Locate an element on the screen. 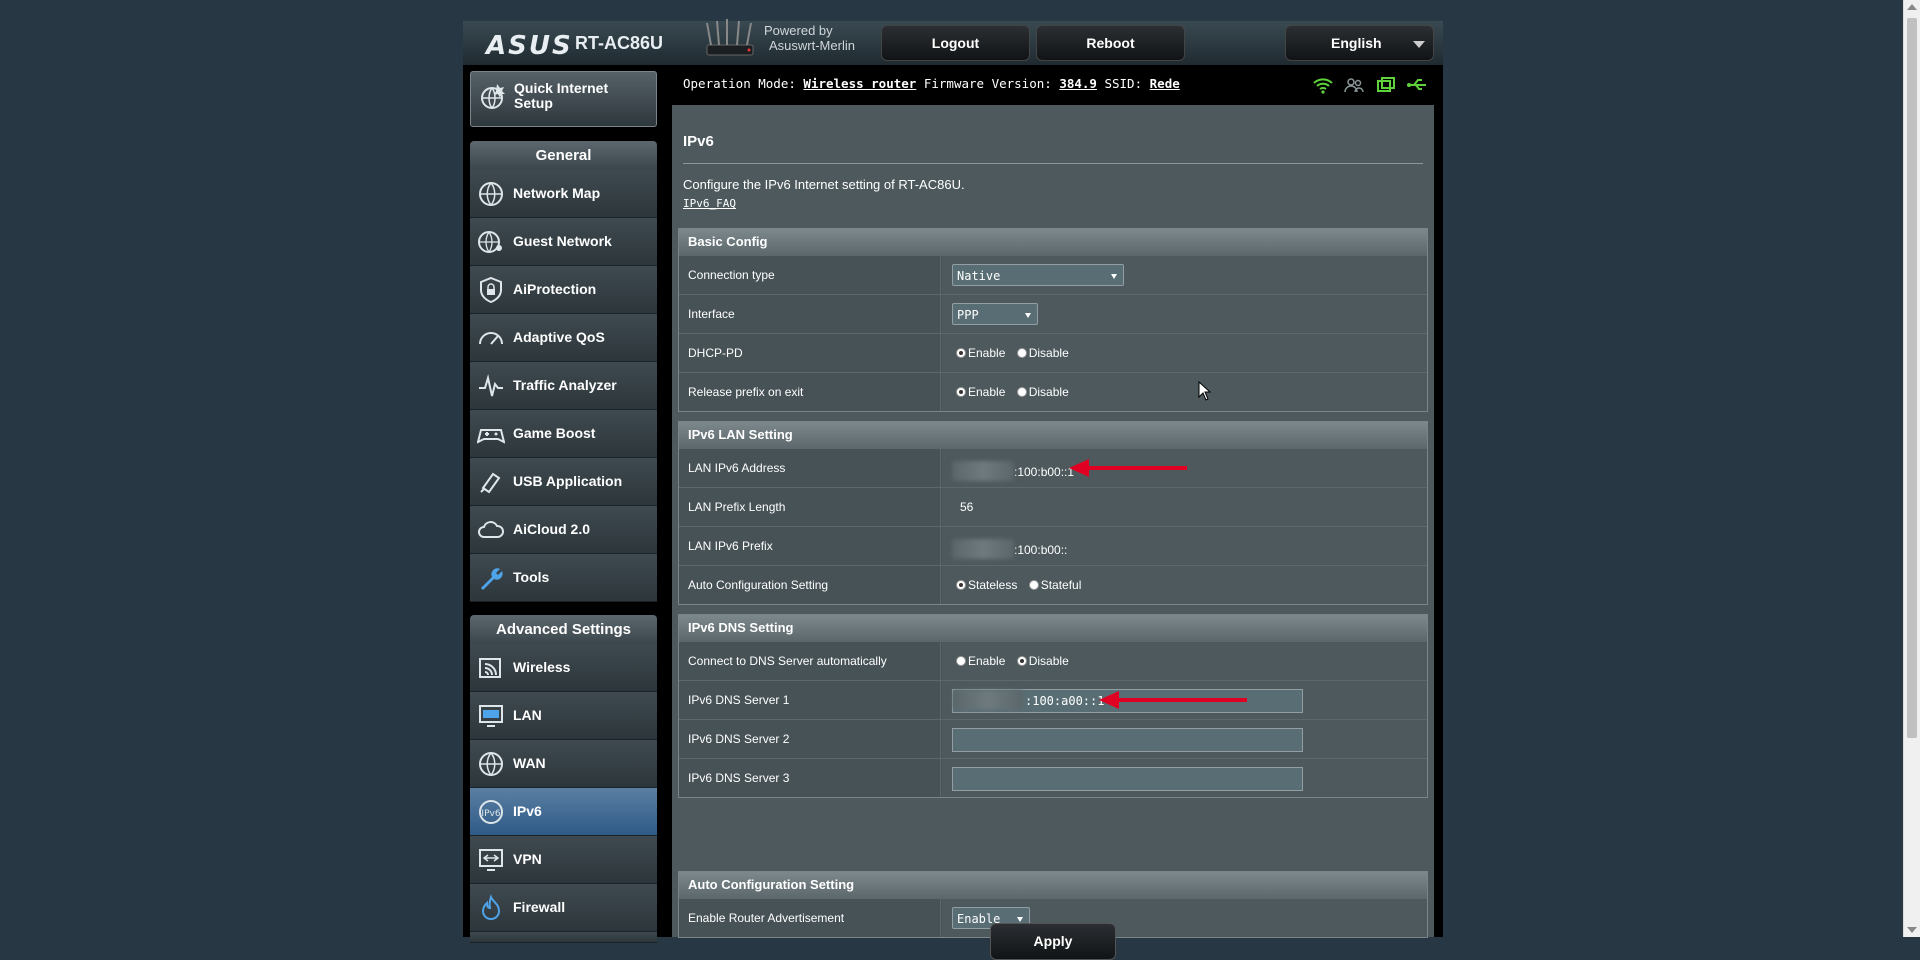  disable-label: Disable is located at coordinates (1048, 353).